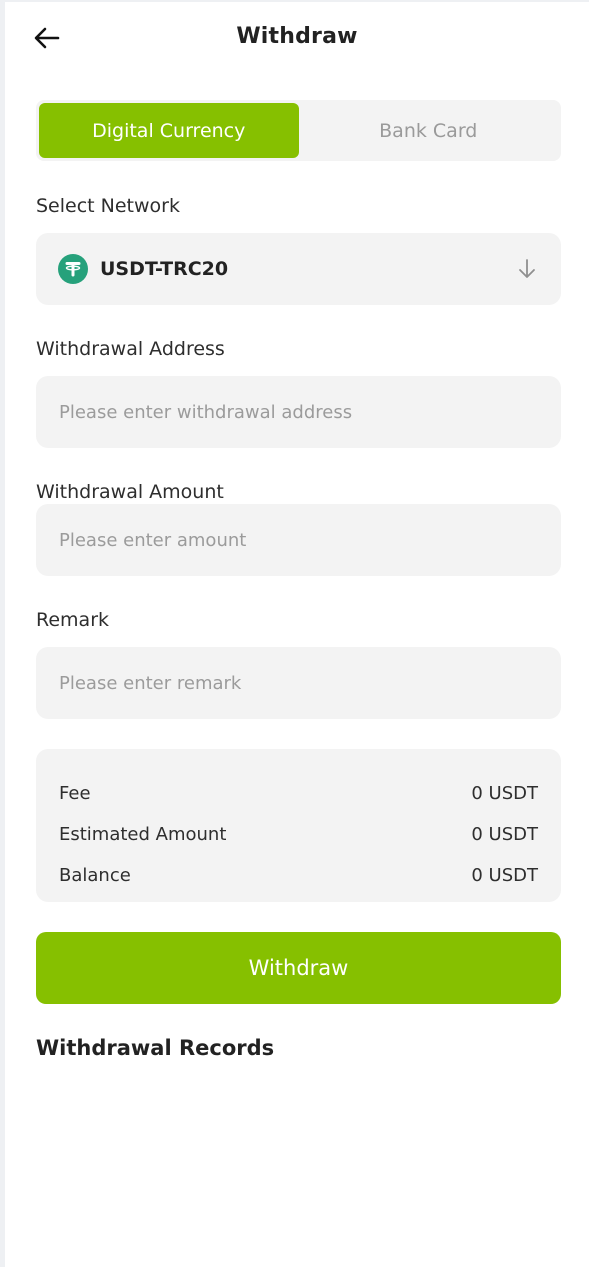 This screenshot has height=1267, width=589. I want to click on withdrawal-amount-input, so click(298, 540).